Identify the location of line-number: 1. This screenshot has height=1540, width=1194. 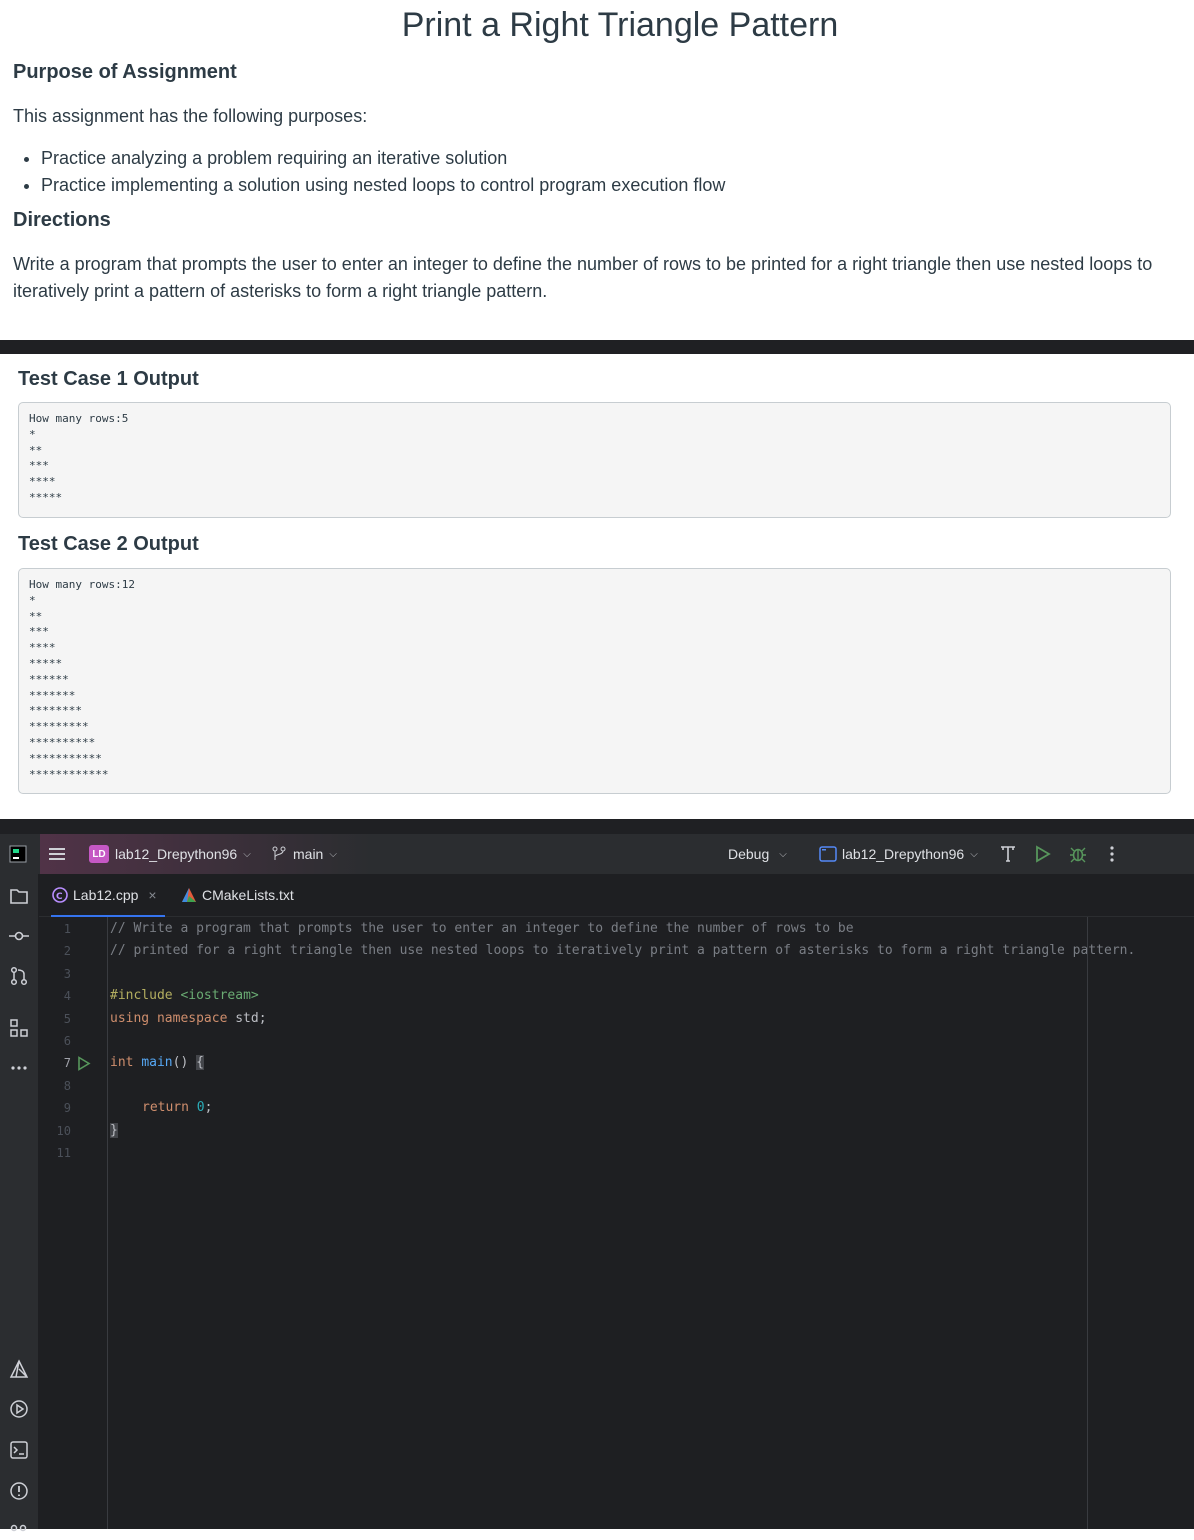
(67, 929).